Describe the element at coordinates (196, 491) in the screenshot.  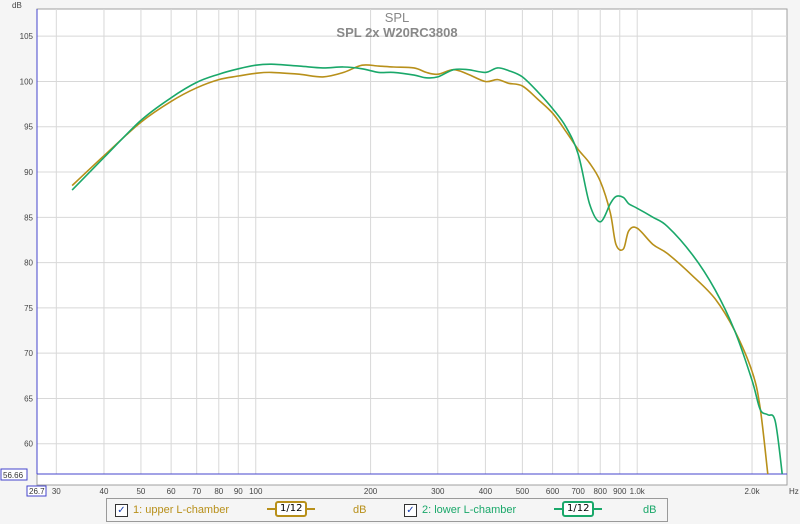
I see `x-tick-label: 70` at that location.